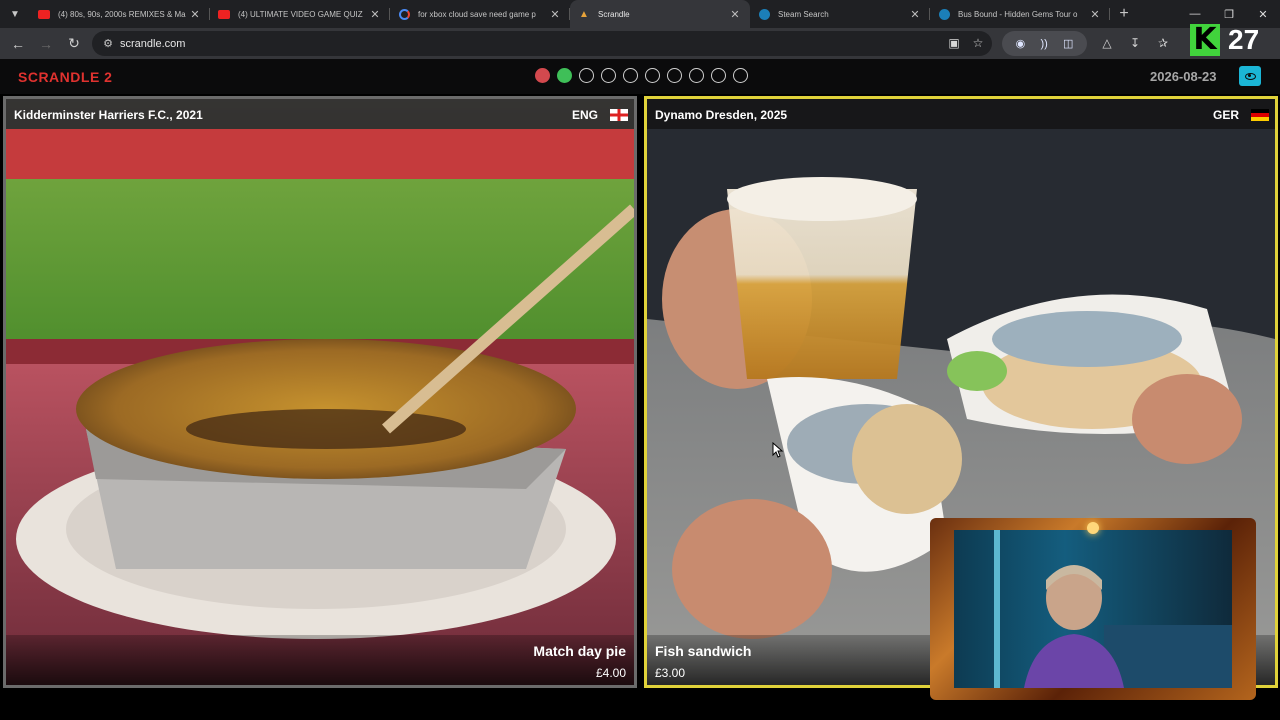 Image resolution: width=1280 pixels, height=720 pixels. What do you see at coordinates (1225, 115) in the screenshot?
I see `country-code: GER` at bounding box center [1225, 115].